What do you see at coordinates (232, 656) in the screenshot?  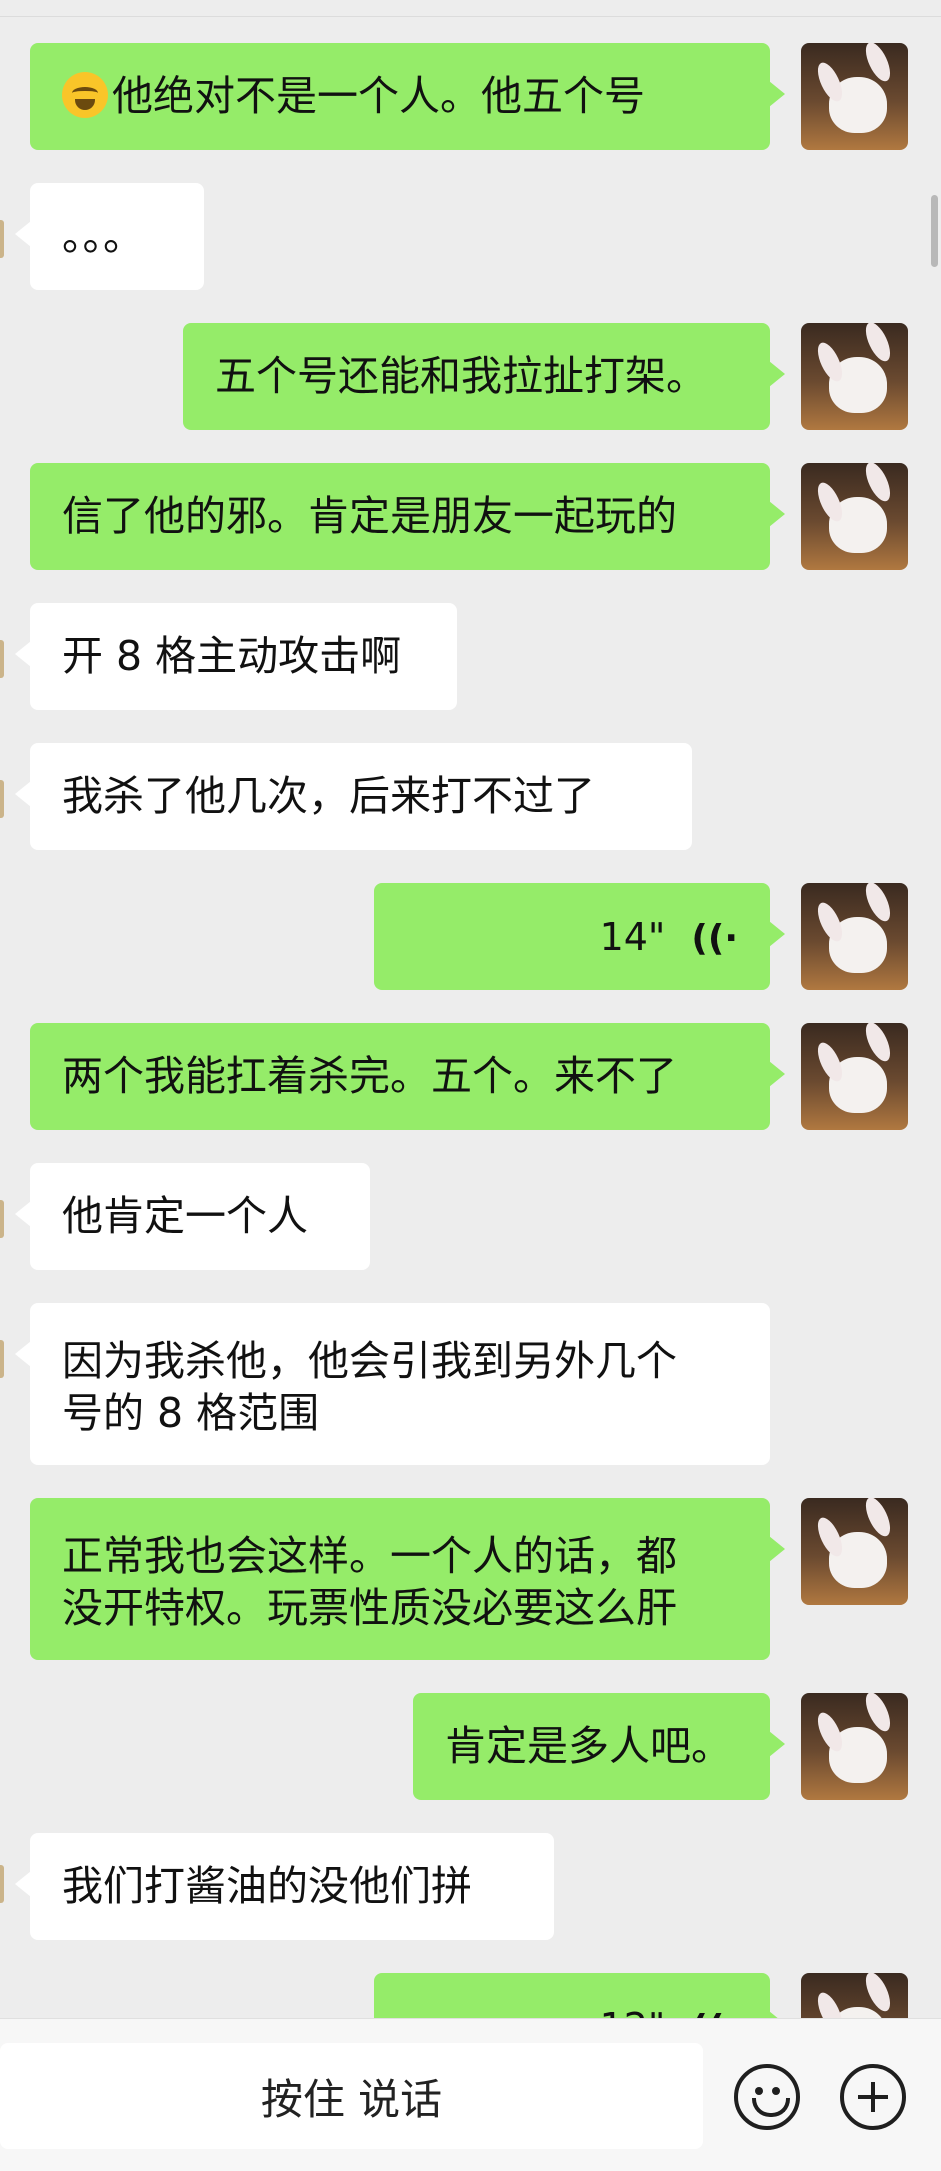 I see `message-text: 开 8 格主动攻击啊` at bounding box center [232, 656].